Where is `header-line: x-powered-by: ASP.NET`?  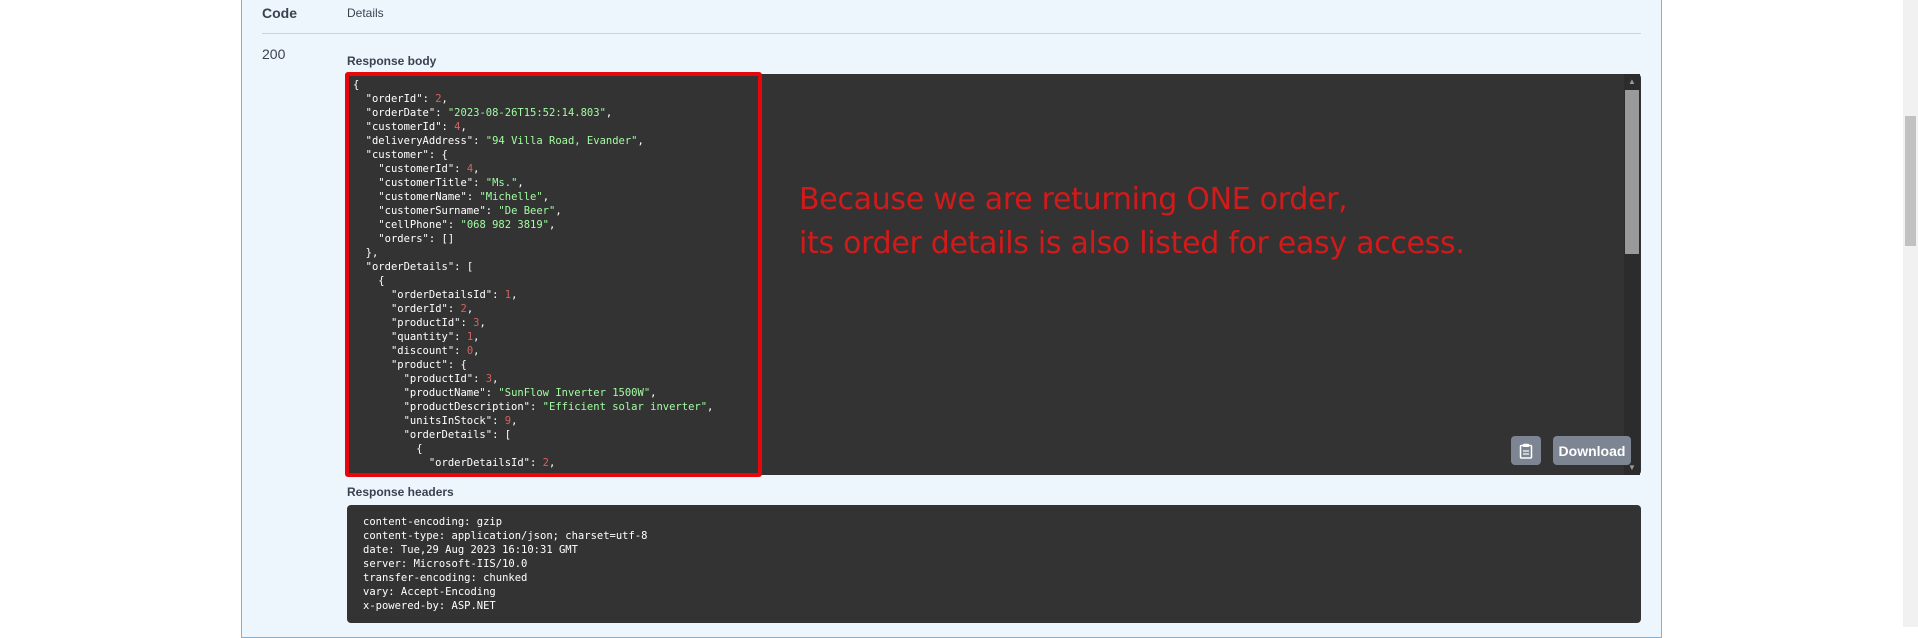
header-line: x-powered-by: ASP.NET is located at coordinates (429, 606).